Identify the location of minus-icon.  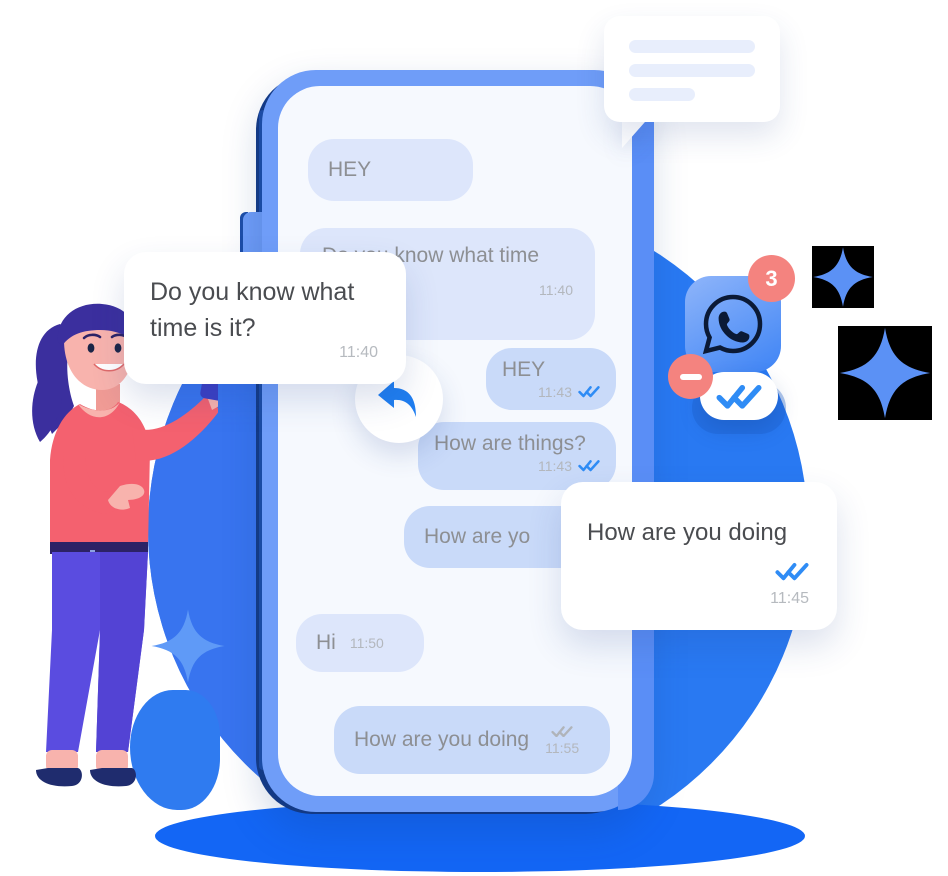
(690, 376).